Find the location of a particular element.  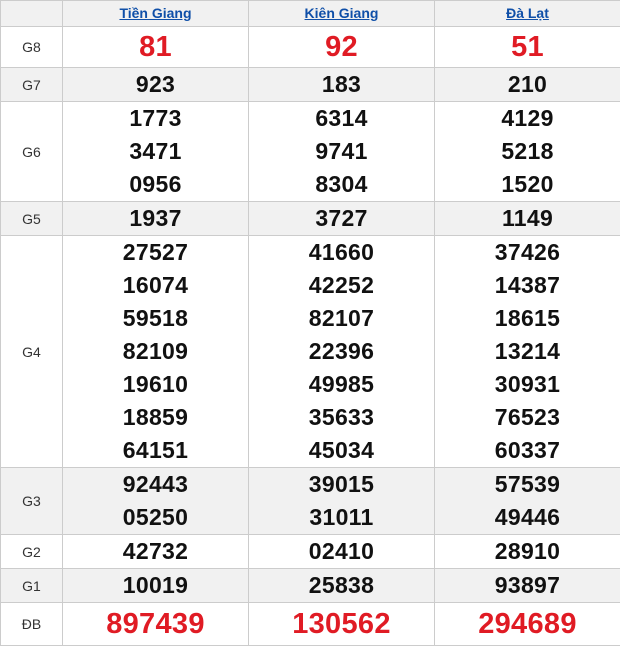

prize-number: 1773 is located at coordinates (155, 118).